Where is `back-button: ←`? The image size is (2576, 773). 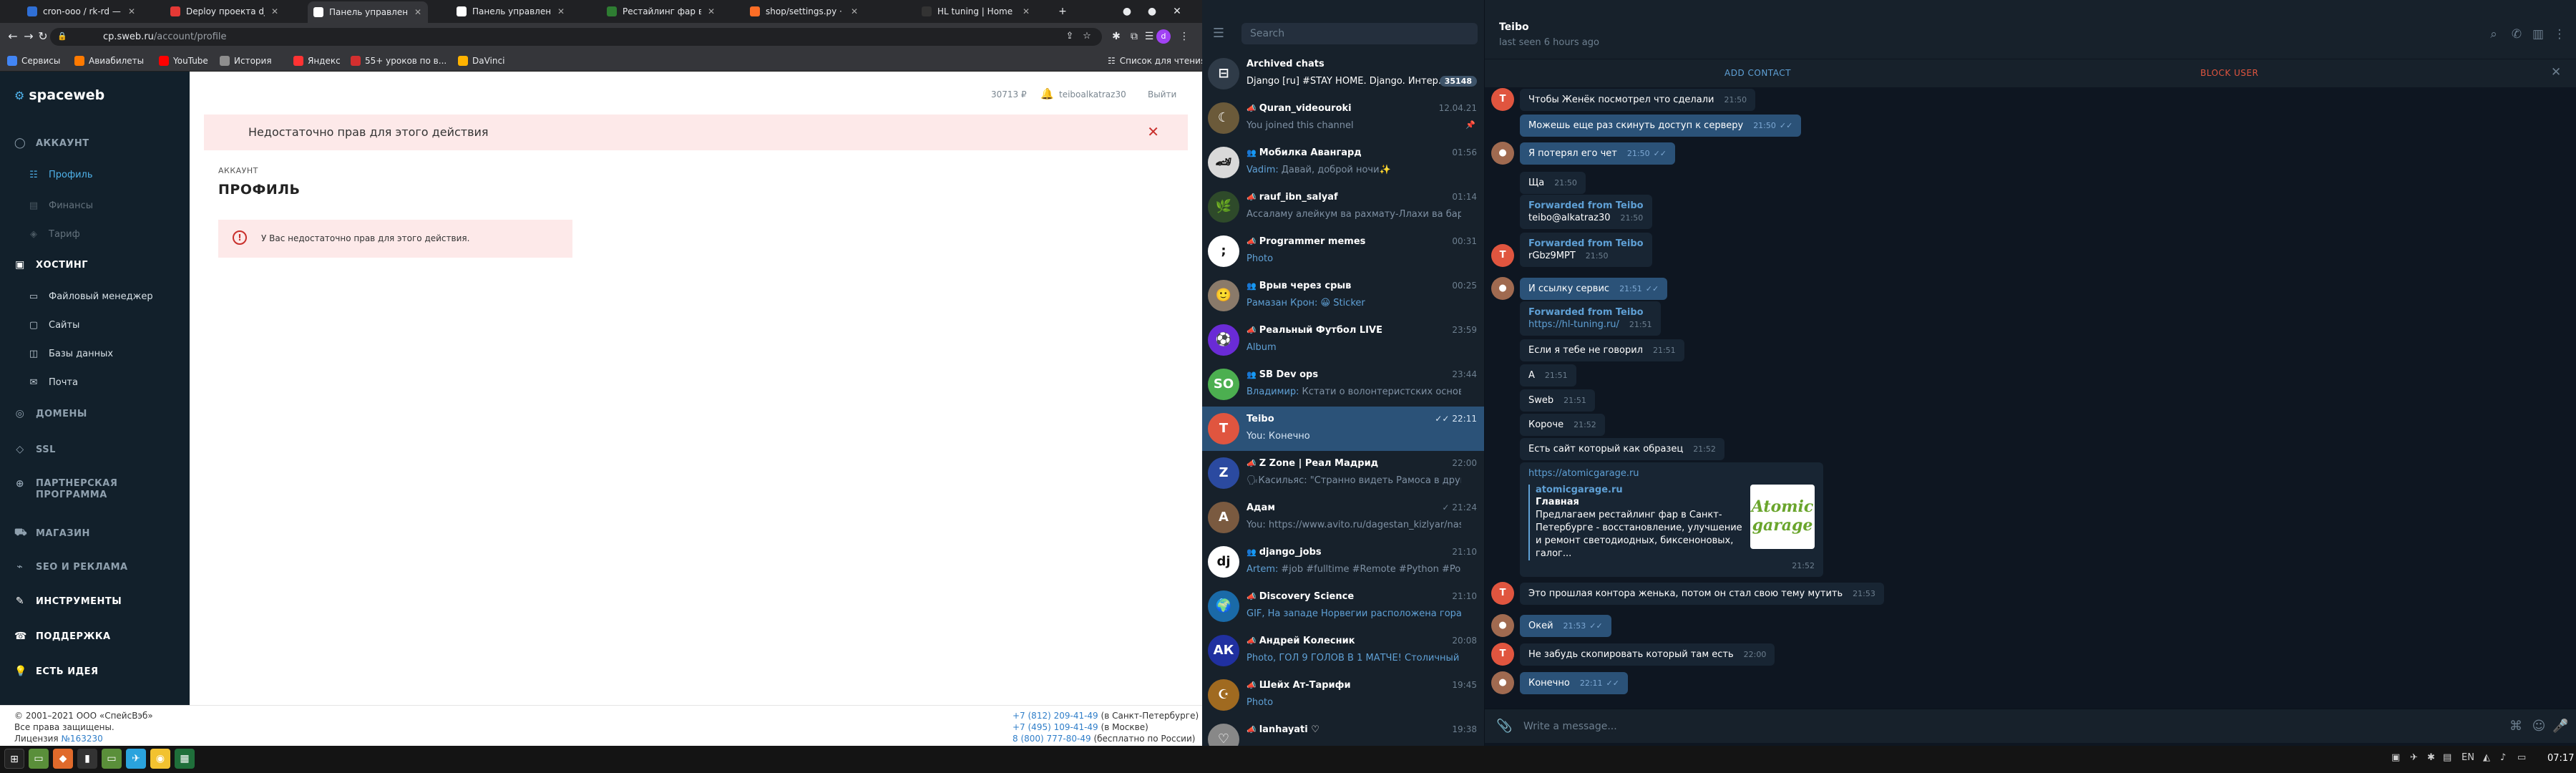 back-button: ← is located at coordinates (13, 36).